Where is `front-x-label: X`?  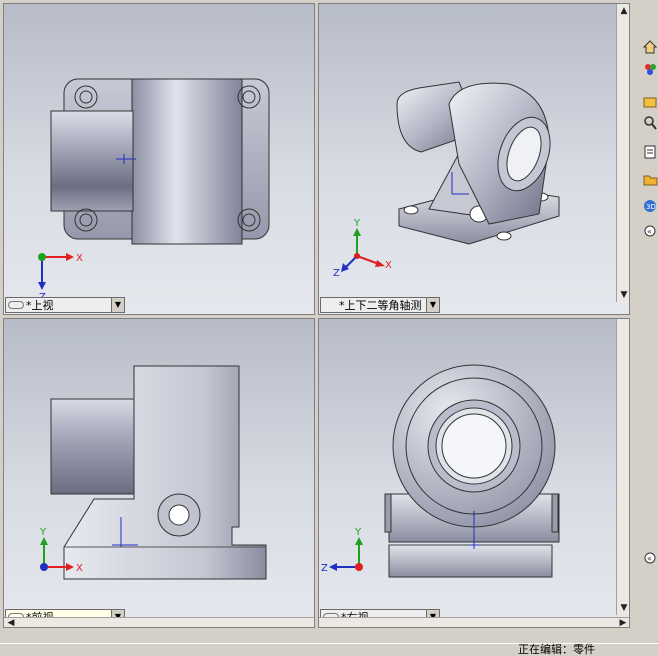 front-x-label: X is located at coordinates (79, 568).